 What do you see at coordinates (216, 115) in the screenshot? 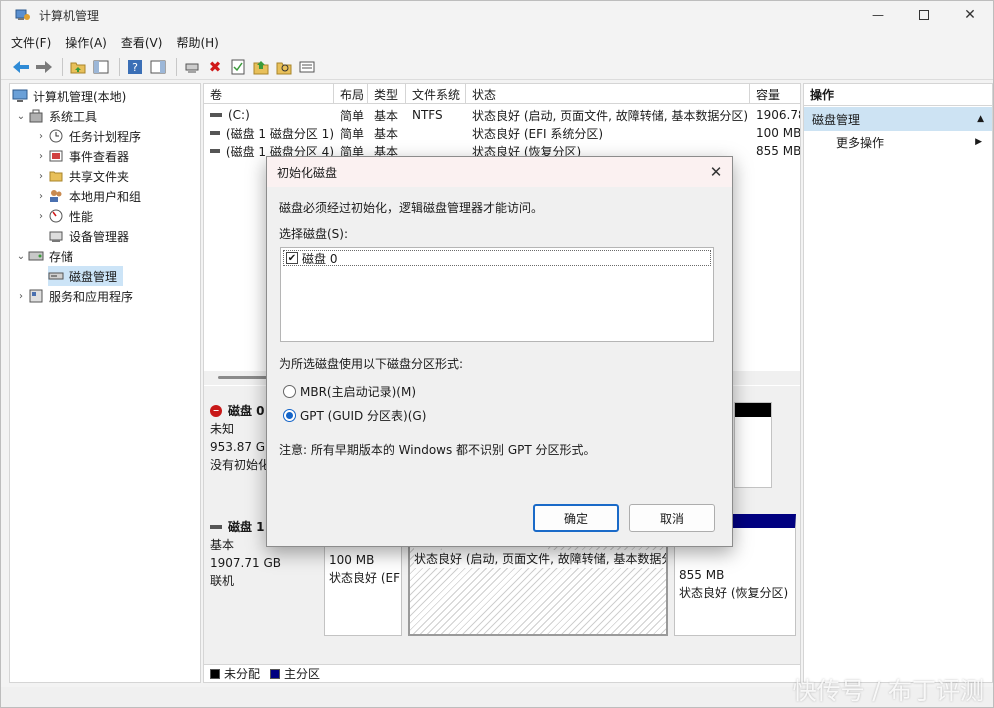
I see `volume-icon` at bounding box center [216, 115].